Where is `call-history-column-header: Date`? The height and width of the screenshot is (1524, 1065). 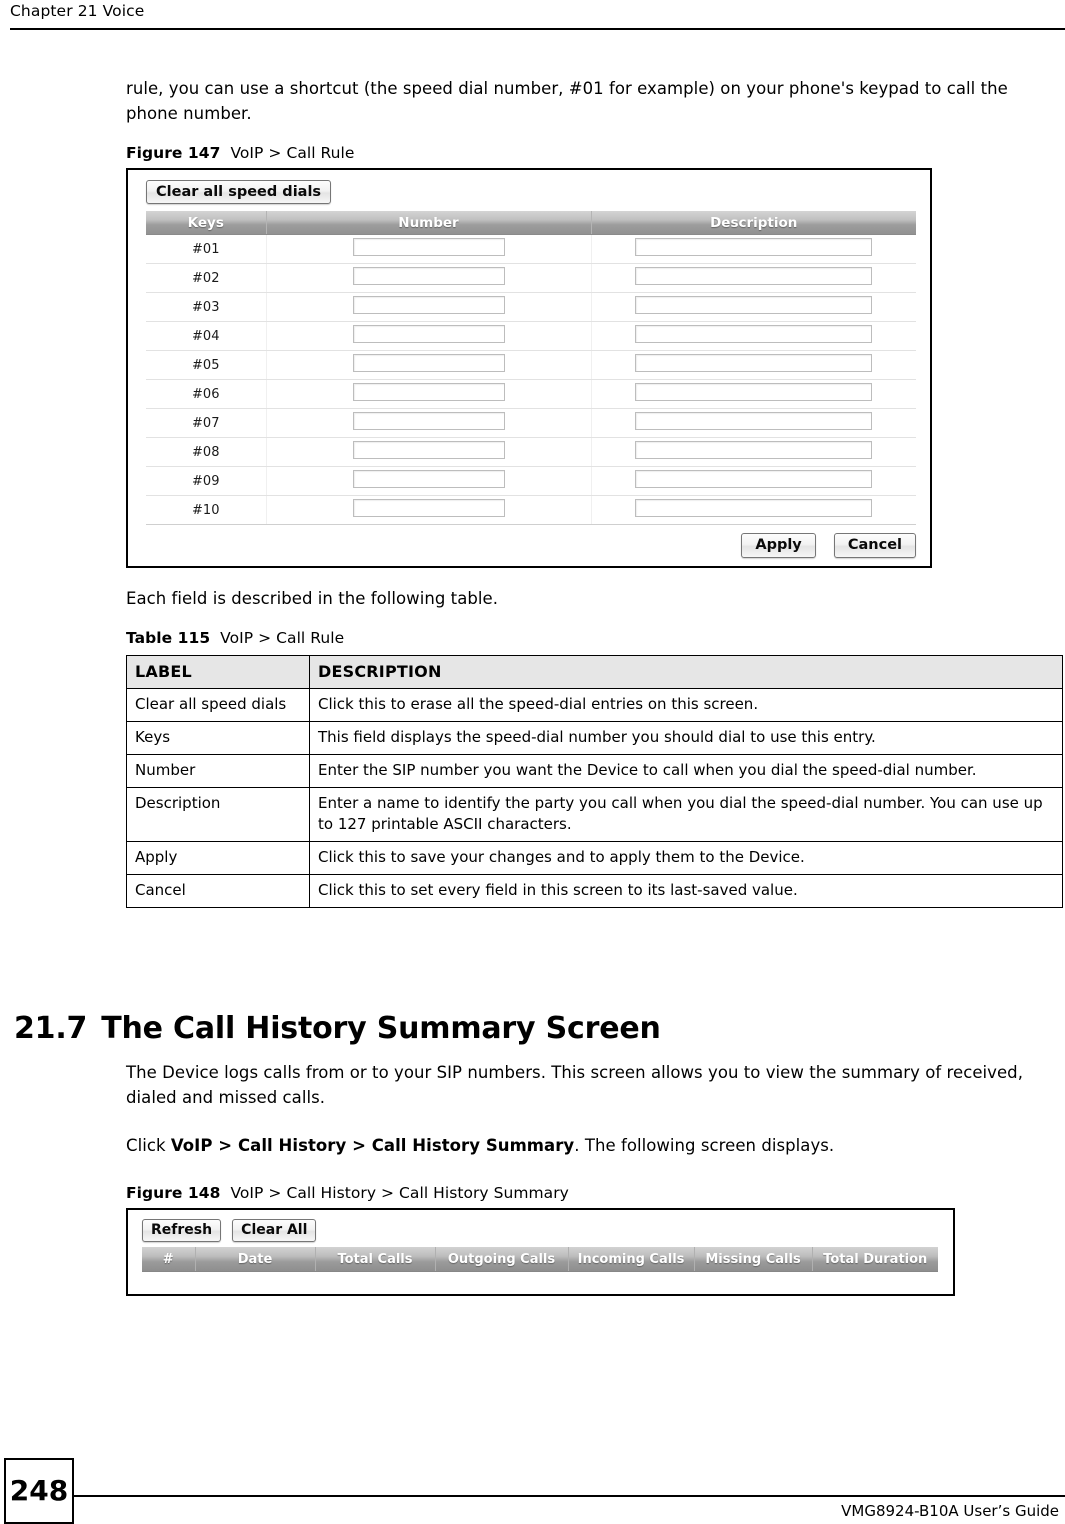
call-history-column-header: Date is located at coordinates (255, 1259).